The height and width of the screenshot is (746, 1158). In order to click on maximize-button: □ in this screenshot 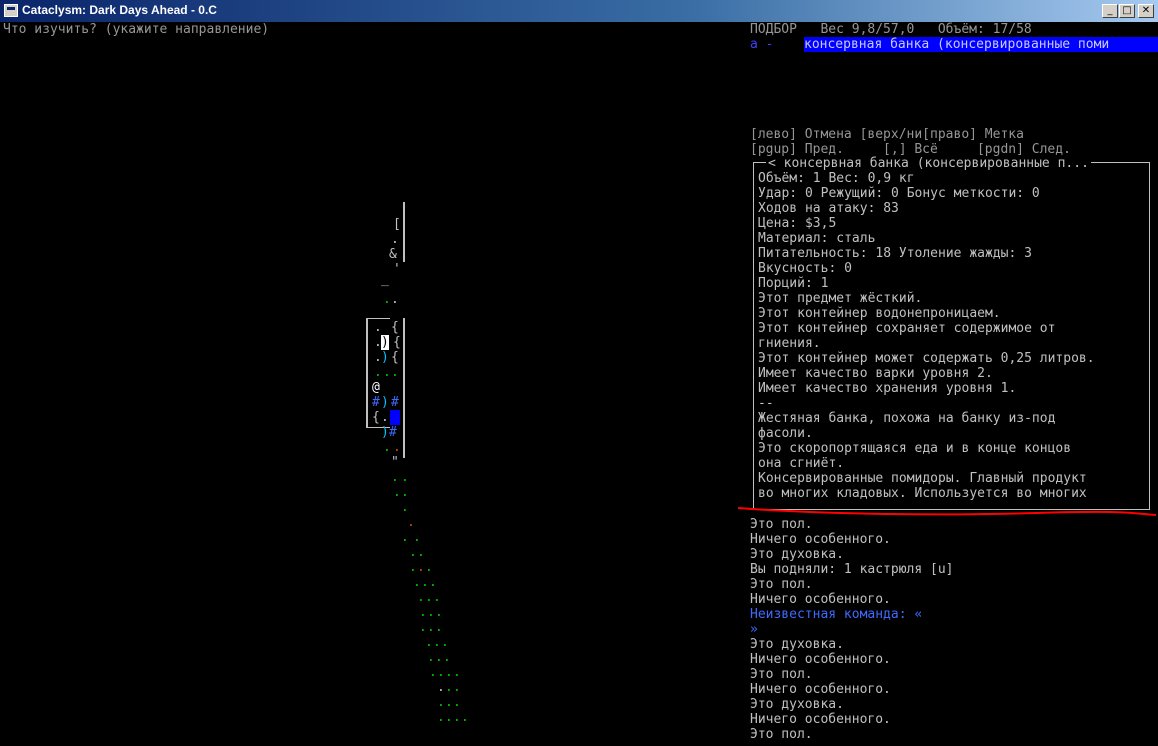, I will do `click(1127, 11)`.